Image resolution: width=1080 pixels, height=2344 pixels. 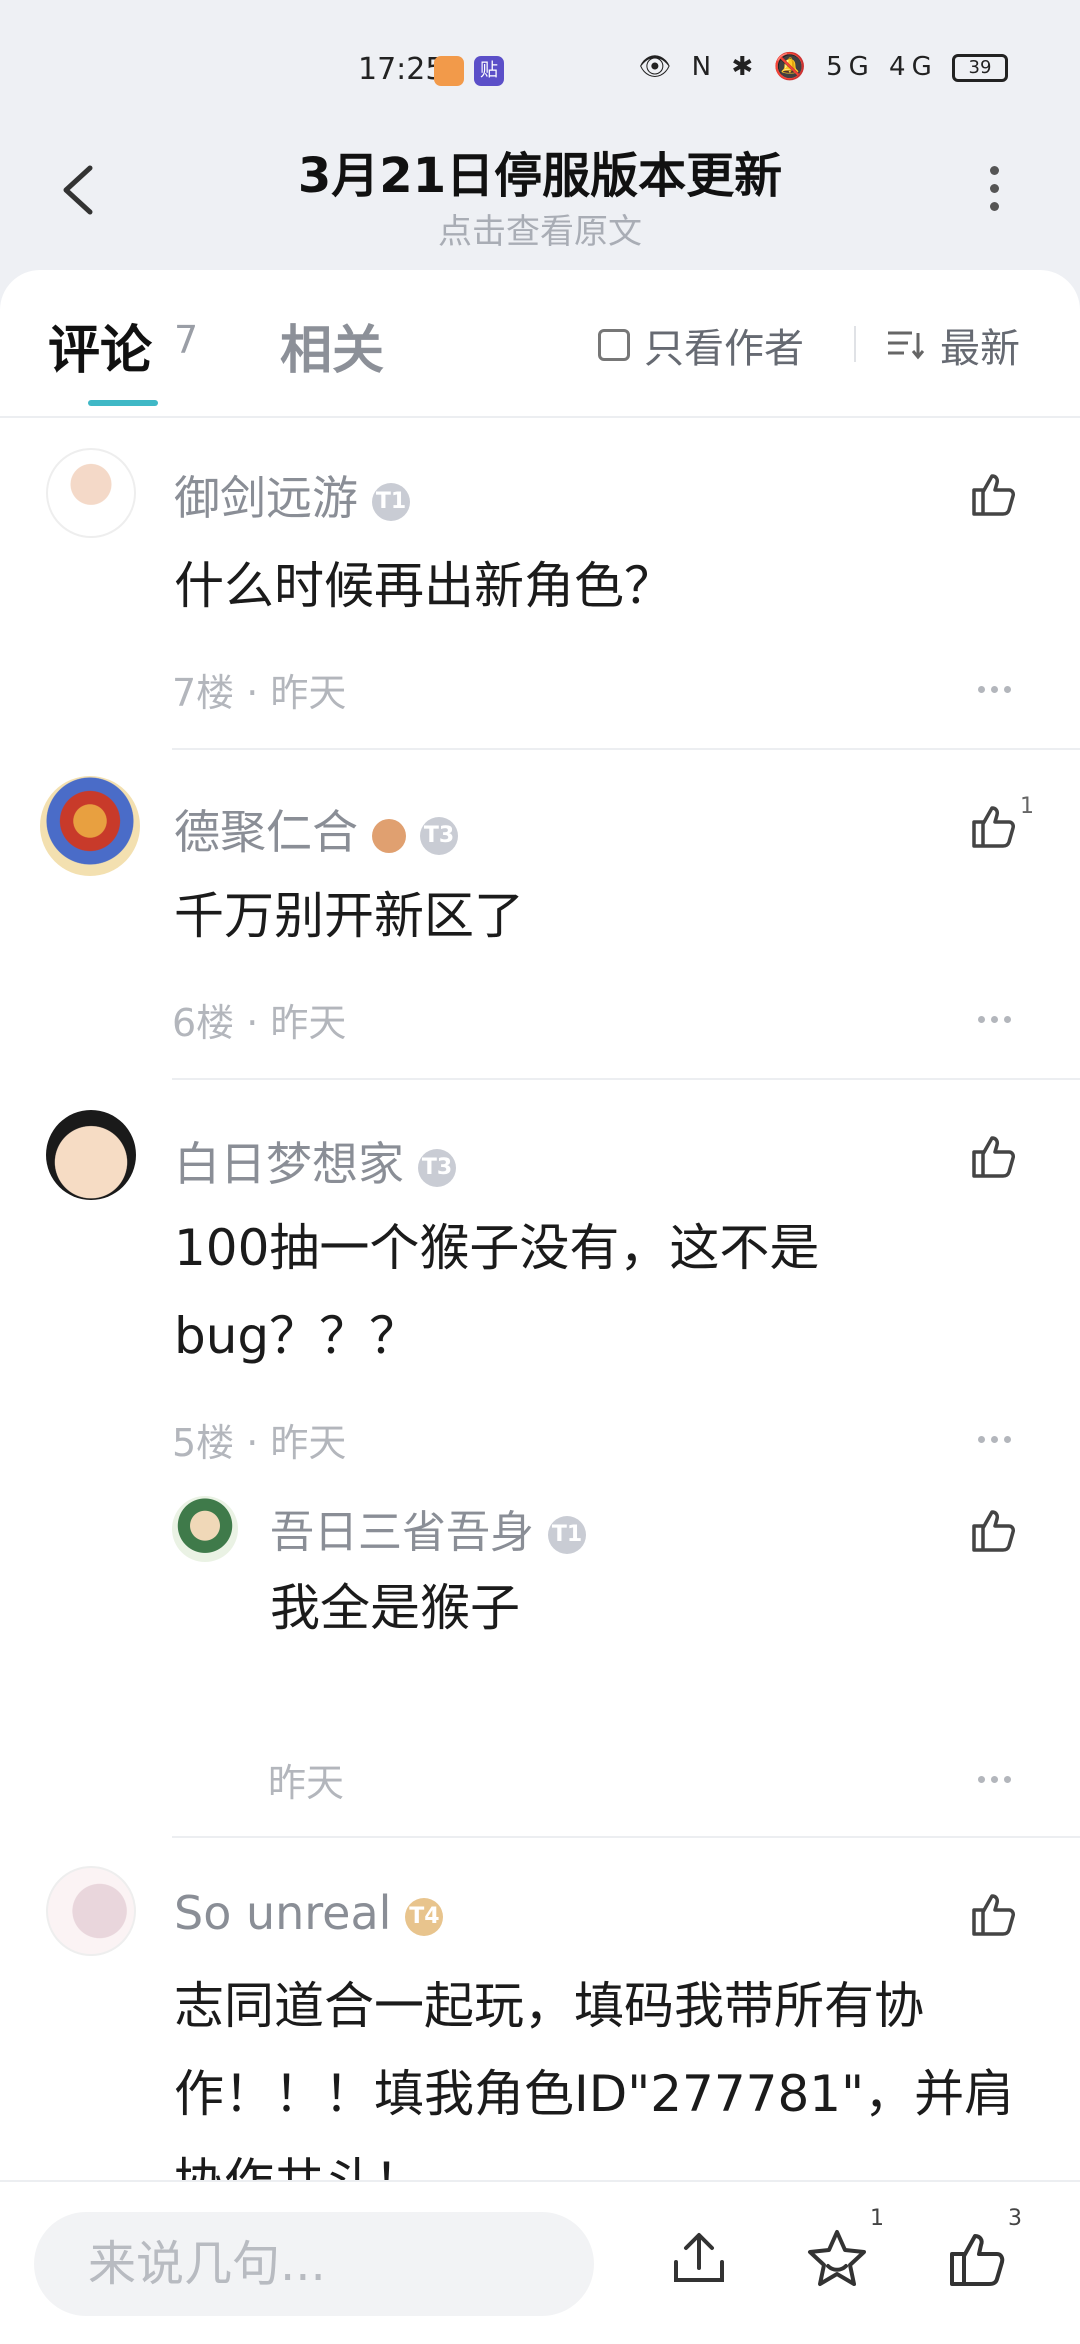 What do you see at coordinates (877, 2218) in the screenshot?
I see `favorite-count: 1` at bounding box center [877, 2218].